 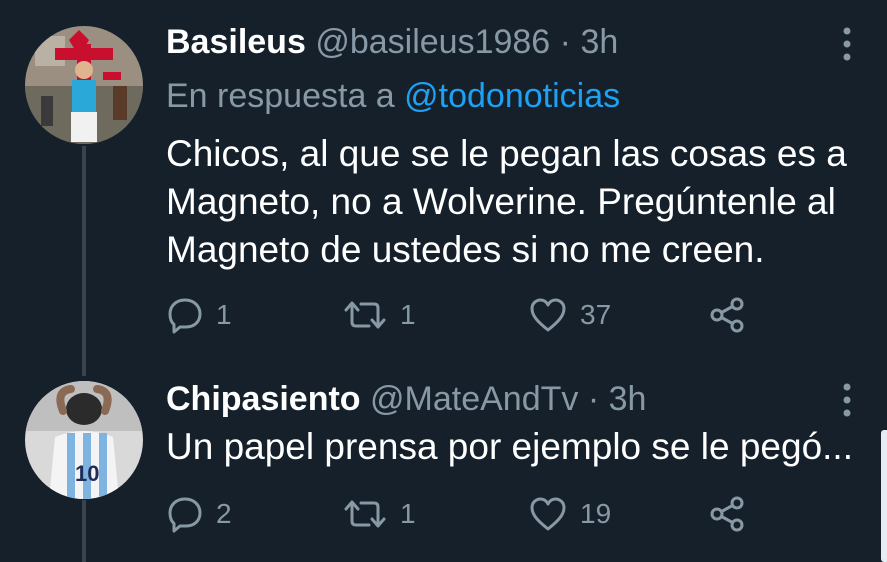 What do you see at coordinates (569, 514) in the screenshot?
I see `like-button: 19` at bounding box center [569, 514].